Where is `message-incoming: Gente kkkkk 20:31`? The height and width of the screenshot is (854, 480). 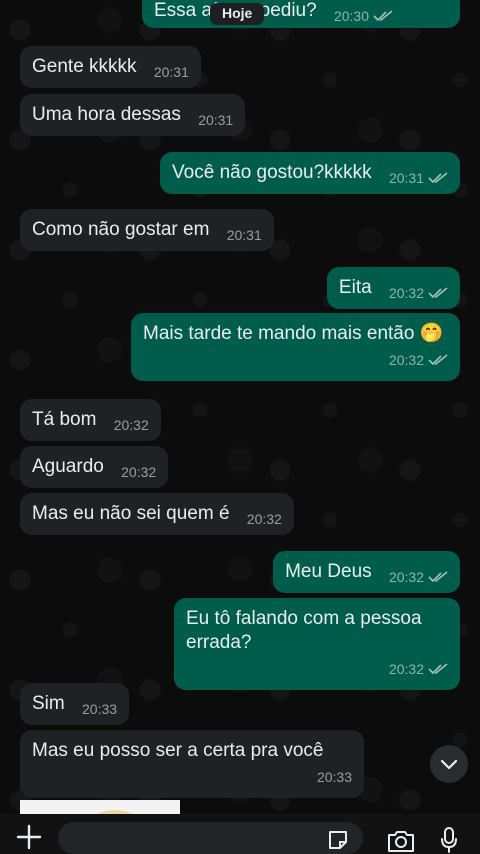
message-incoming: Gente kkkkk 20:31 is located at coordinates (110, 67).